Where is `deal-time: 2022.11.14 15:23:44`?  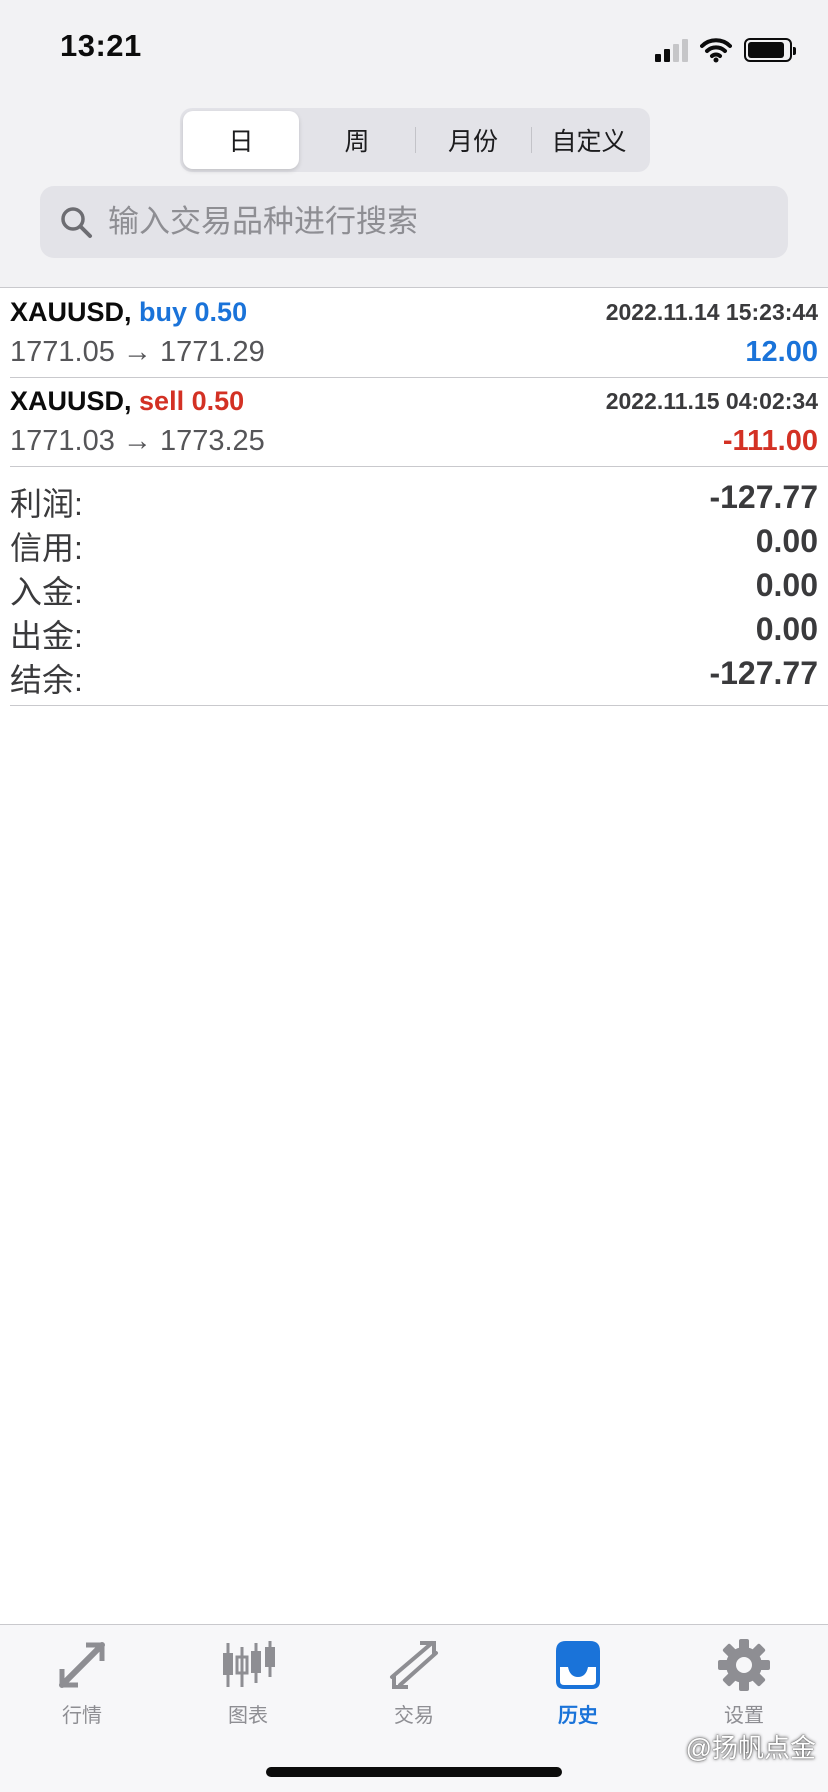 deal-time: 2022.11.14 15:23:44 is located at coordinates (711, 312).